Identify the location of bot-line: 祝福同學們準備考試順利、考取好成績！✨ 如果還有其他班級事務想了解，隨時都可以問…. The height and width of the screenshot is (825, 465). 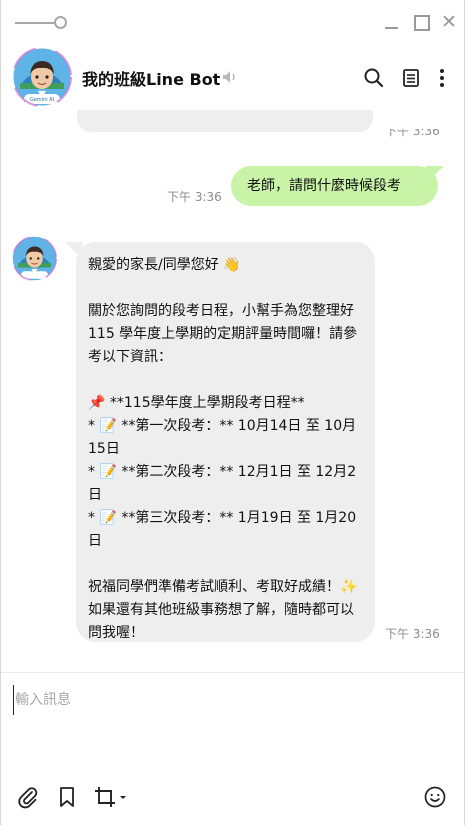
(225, 610).